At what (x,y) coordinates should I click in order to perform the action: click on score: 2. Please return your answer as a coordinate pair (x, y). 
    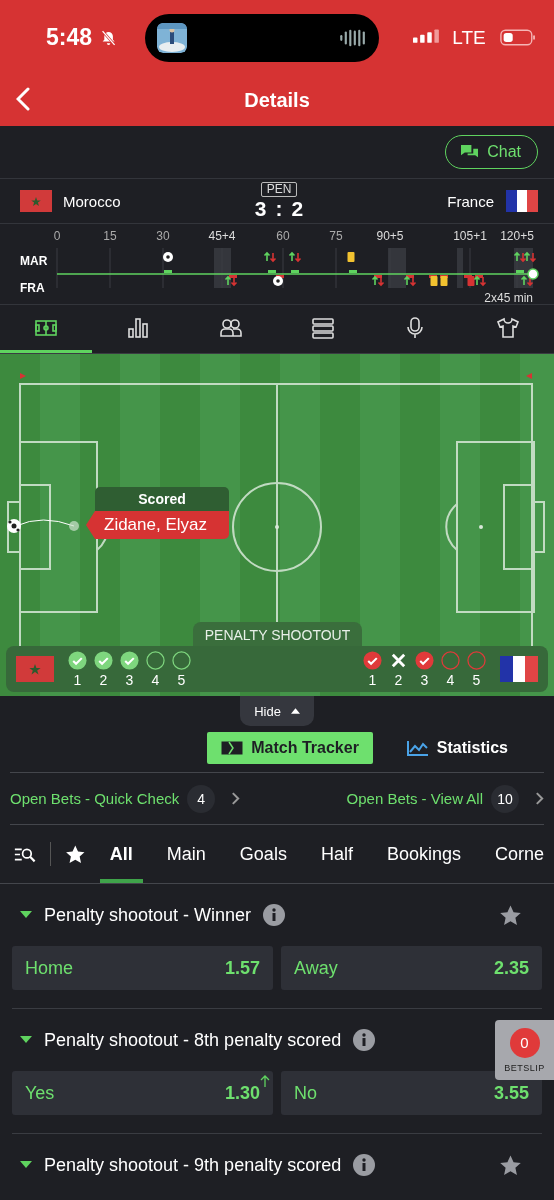
    Looking at the image, I should click on (297, 208).